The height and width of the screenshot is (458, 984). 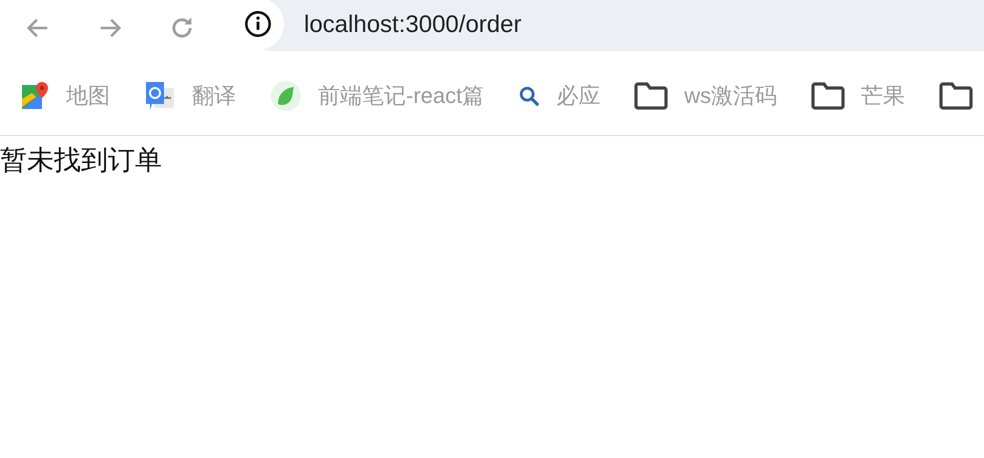 What do you see at coordinates (286, 96) in the screenshot?
I see `leaf-icon` at bounding box center [286, 96].